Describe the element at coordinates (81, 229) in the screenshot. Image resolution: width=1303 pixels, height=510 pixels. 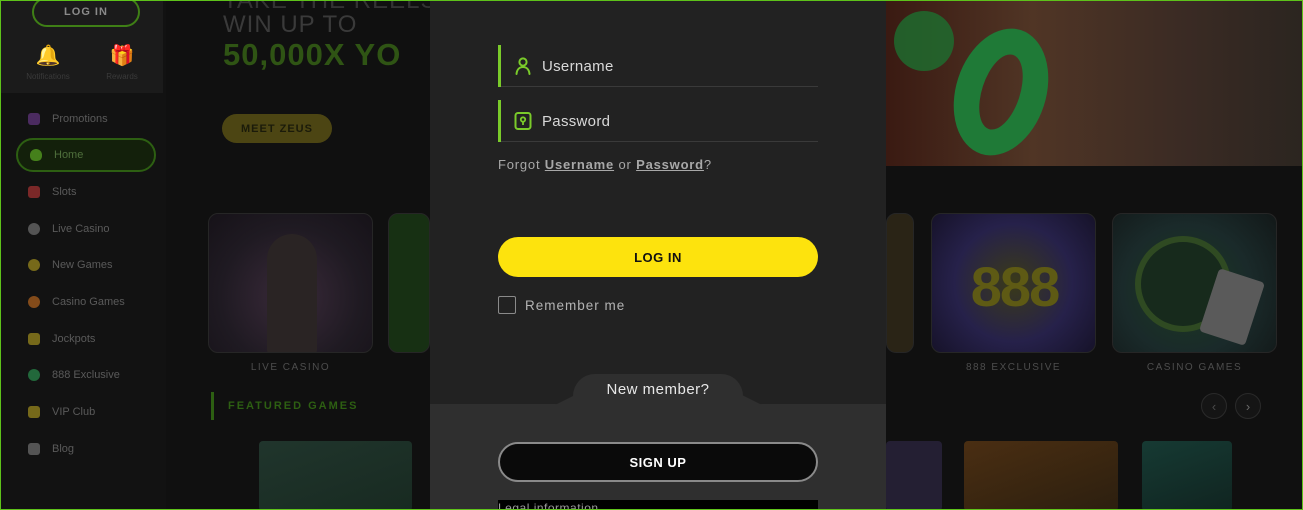
I see `sidebar-item-label: Live Casino` at that location.